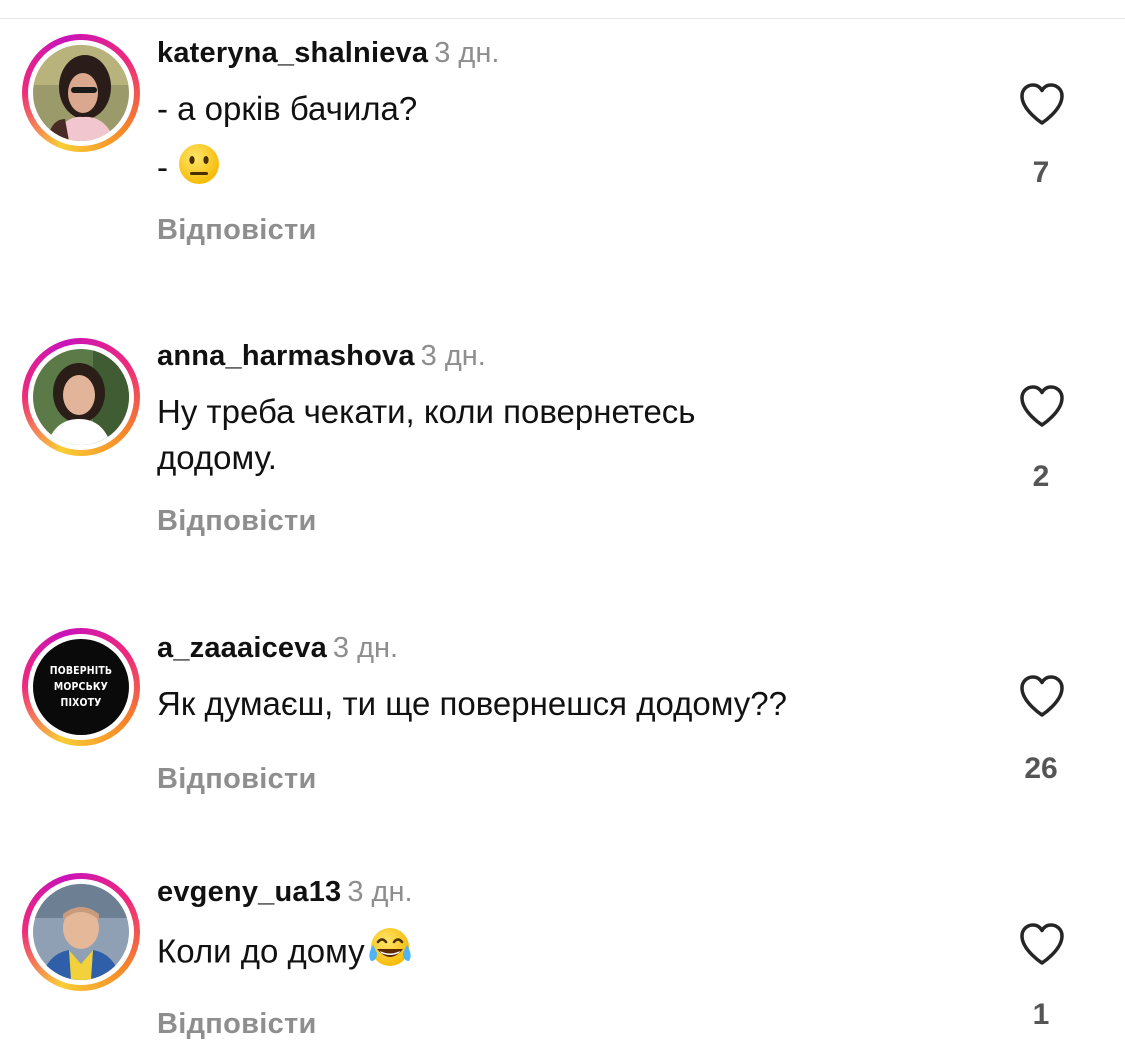  Describe the element at coordinates (199, 170) in the screenshot. I see `neutral-face-emoji` at that location.